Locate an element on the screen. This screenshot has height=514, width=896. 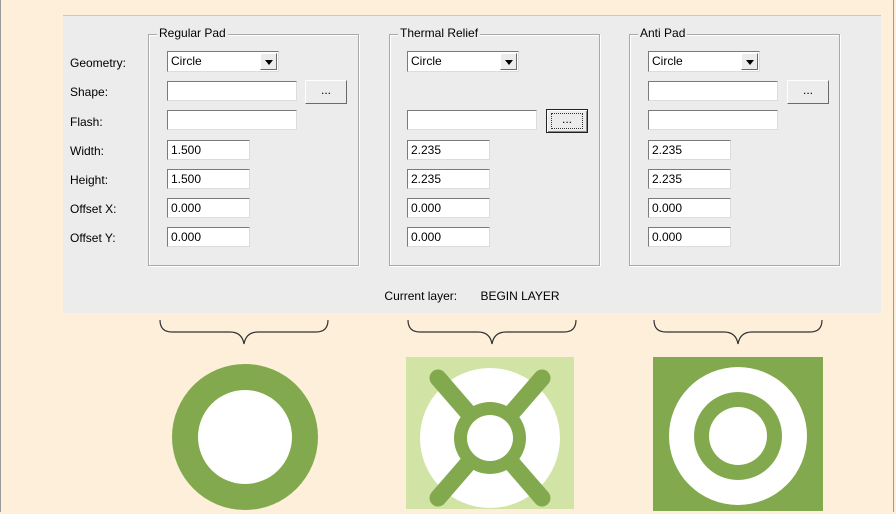
current-layer-label: Current layer: is located at coordinates (421, 296).